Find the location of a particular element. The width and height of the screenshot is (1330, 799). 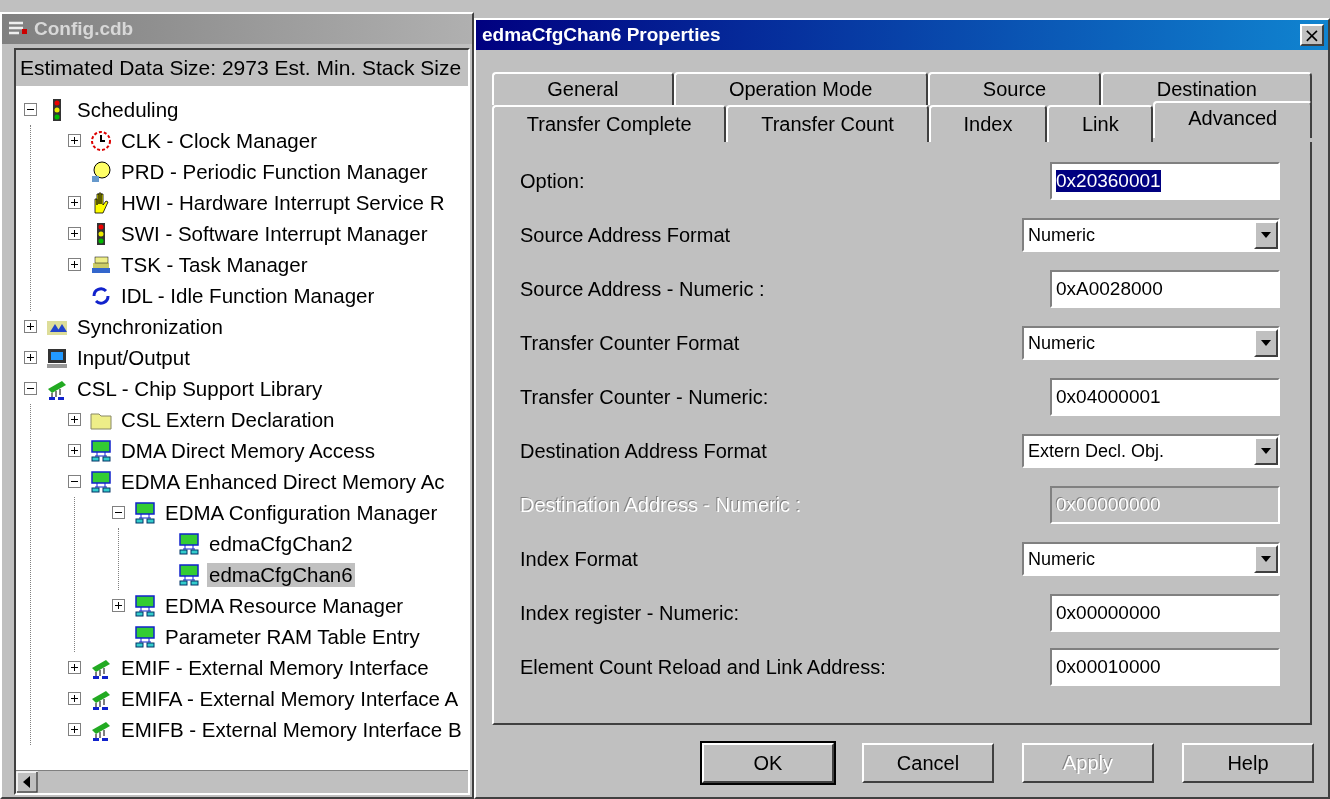

tree-item: CSL Extern Declaration is located at coordinates (228, 419).